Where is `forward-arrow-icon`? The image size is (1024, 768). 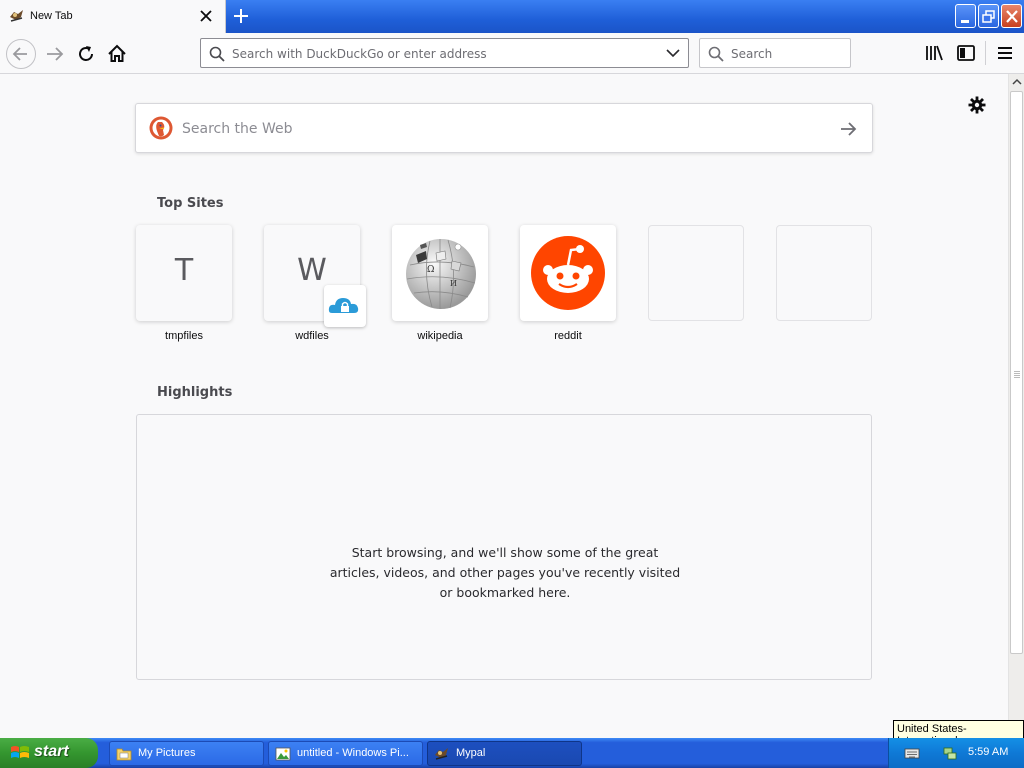 forward-arrow-icon is located at coordinates (55, 54).